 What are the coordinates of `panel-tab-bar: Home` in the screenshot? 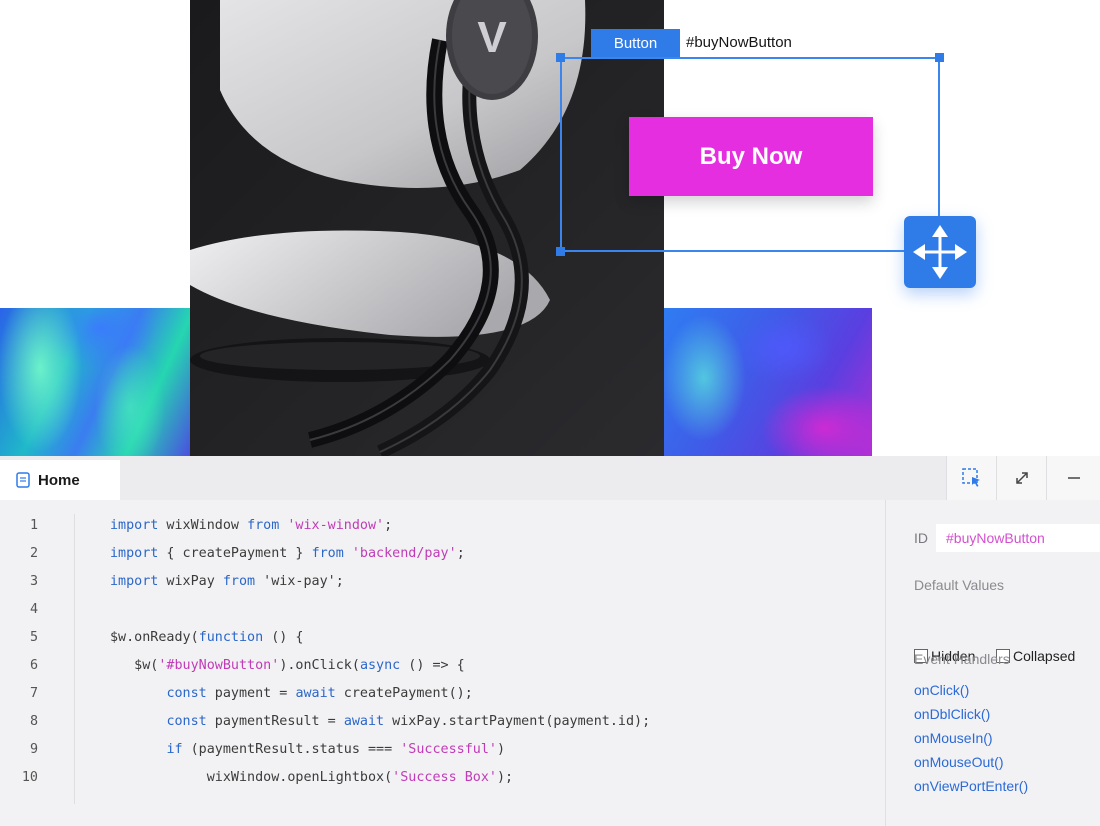 It's located at (550, 478).